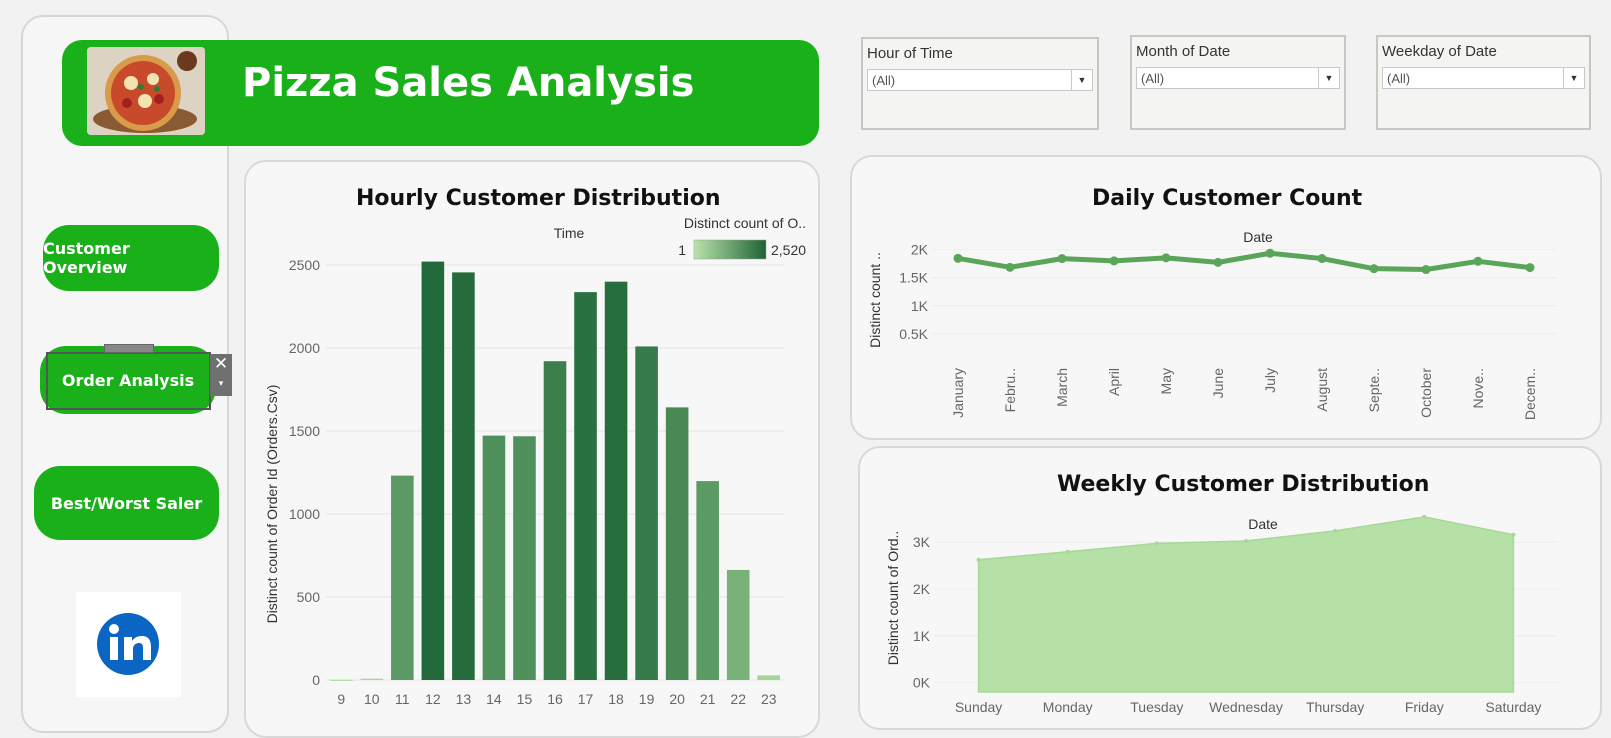 Image resolution: width=1611 pixels, height=738 pixels. I want to click on daily-xtick-label: June, so click(1218, 383).